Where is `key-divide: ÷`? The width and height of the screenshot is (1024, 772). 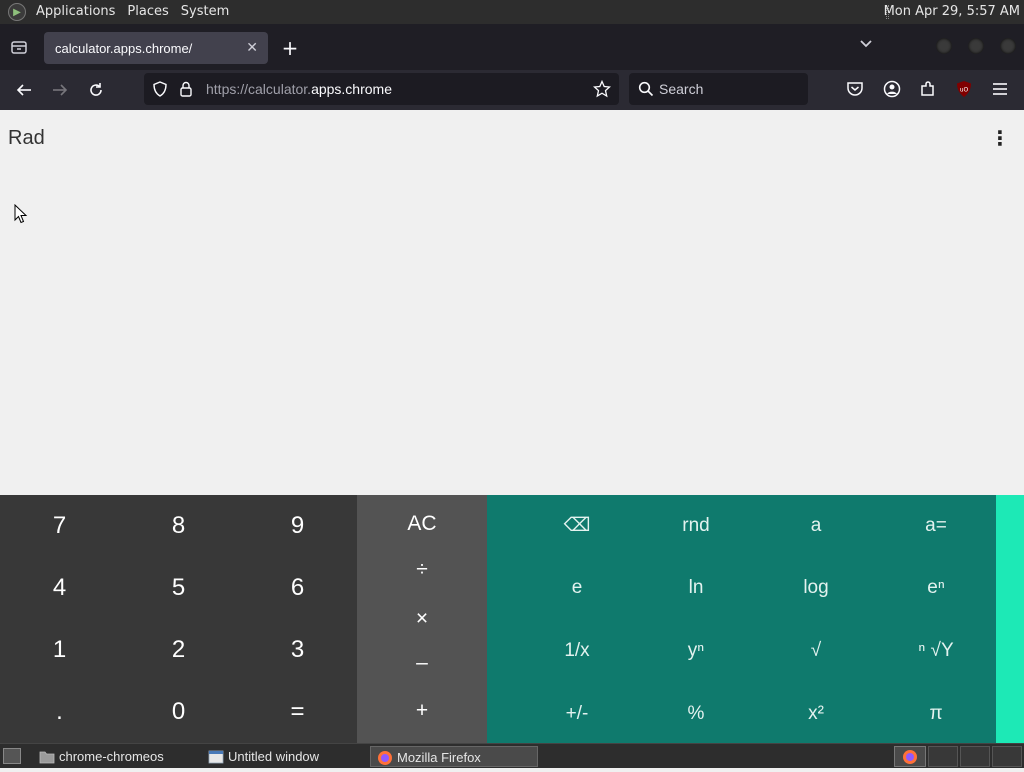 key-divide: ÷ is located at coordinates (422, 570).